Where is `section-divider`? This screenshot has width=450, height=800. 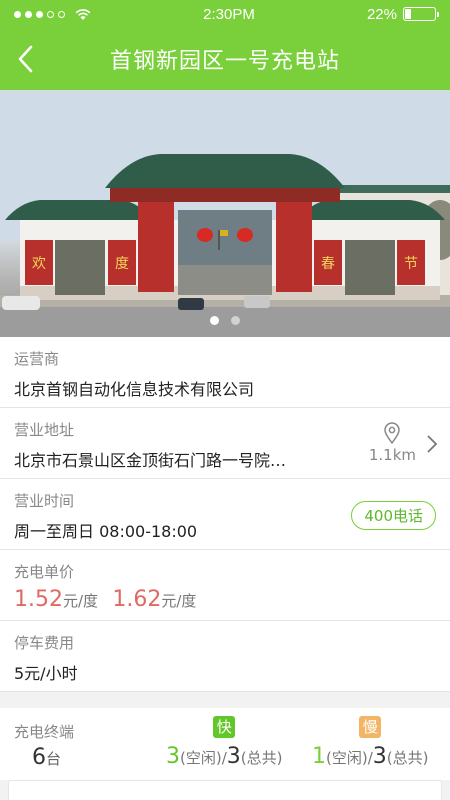 section-divider is located at coordinates (225, 700).